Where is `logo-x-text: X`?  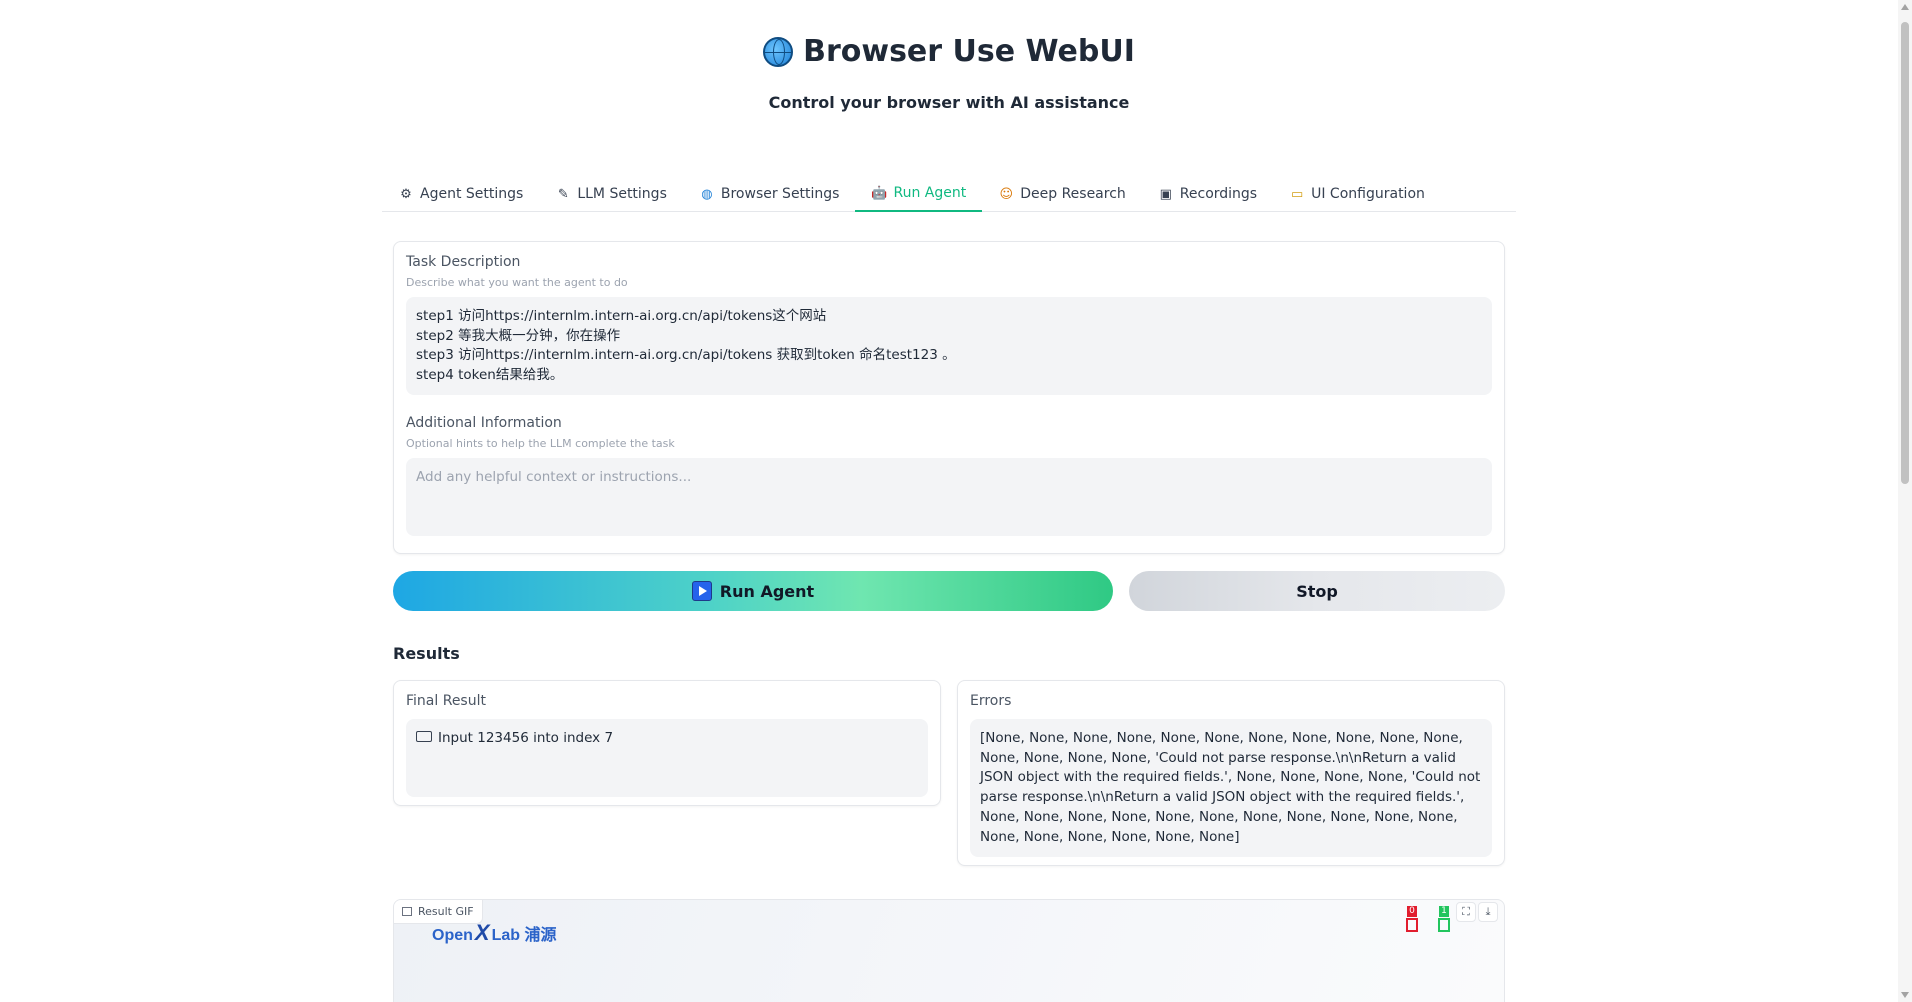
logo-x-text: X is located at coordinates (482, 932).